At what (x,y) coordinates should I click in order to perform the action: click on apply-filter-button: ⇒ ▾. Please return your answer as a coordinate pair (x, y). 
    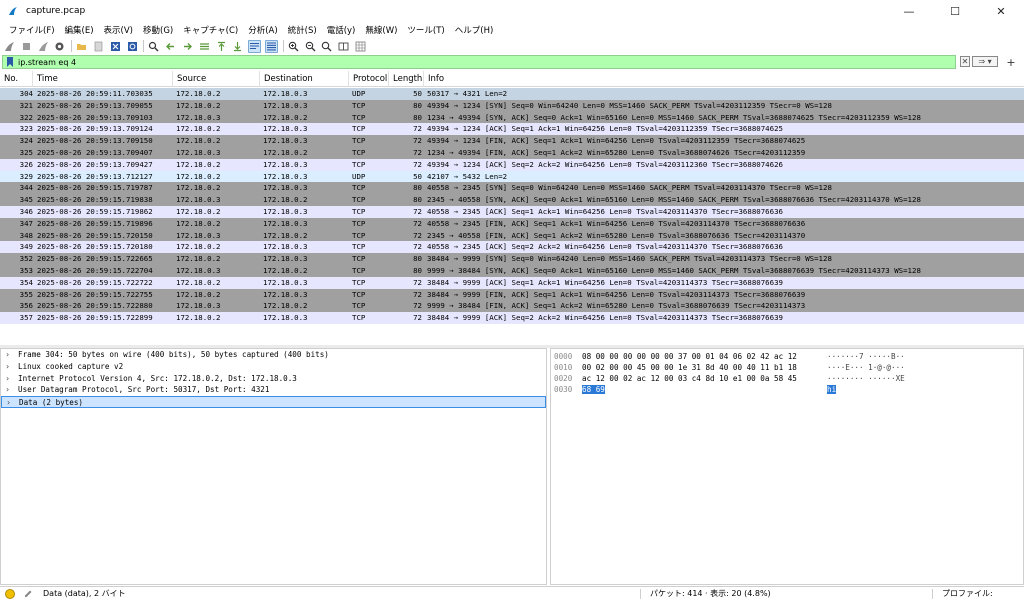
    Looking at the image, I should click on (985, 61).